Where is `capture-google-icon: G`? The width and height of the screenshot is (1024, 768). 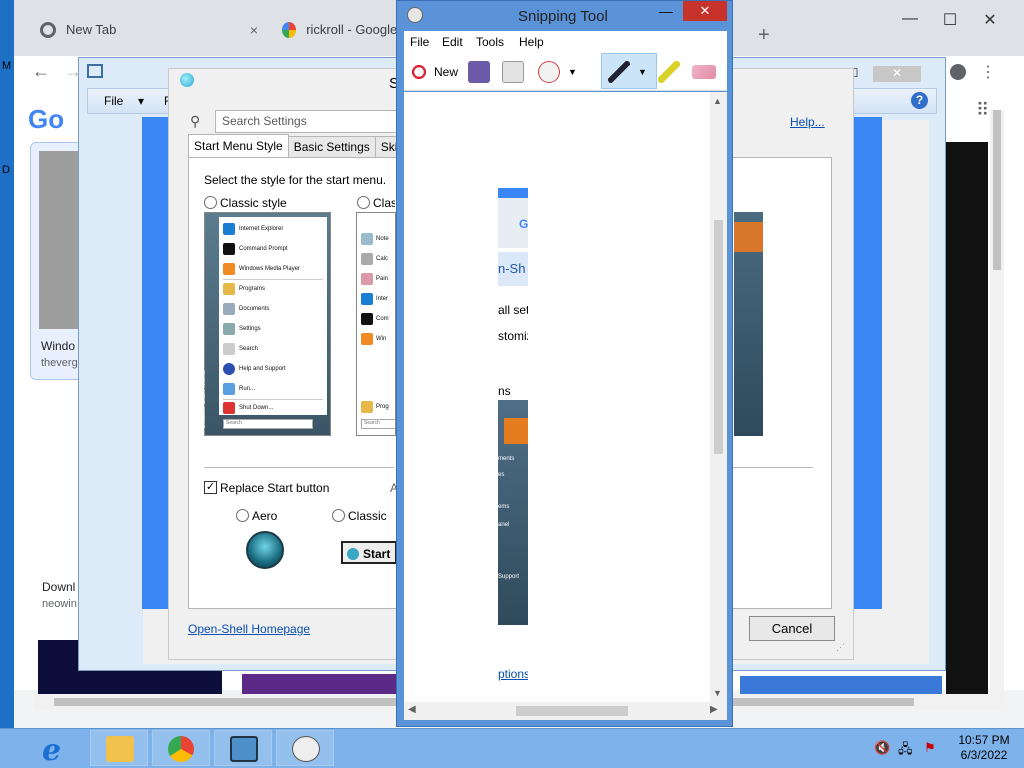 capture-google-icon: G is located at coordinates (524, 224).